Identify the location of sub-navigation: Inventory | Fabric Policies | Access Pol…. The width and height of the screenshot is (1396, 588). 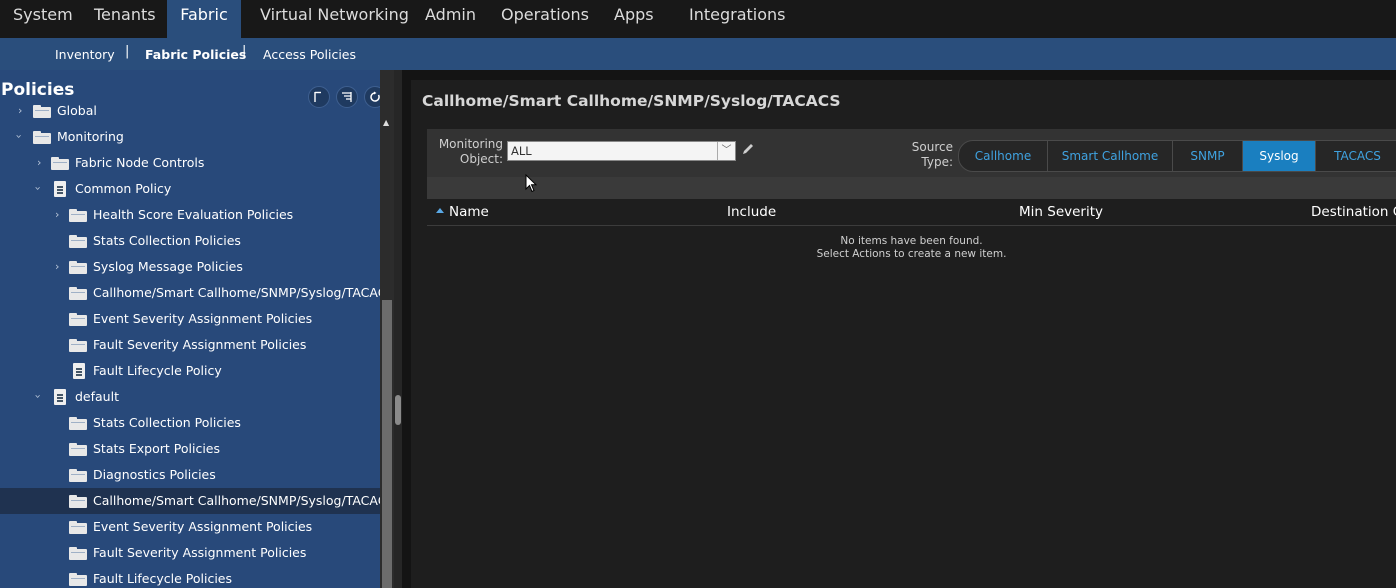
(698, 54).